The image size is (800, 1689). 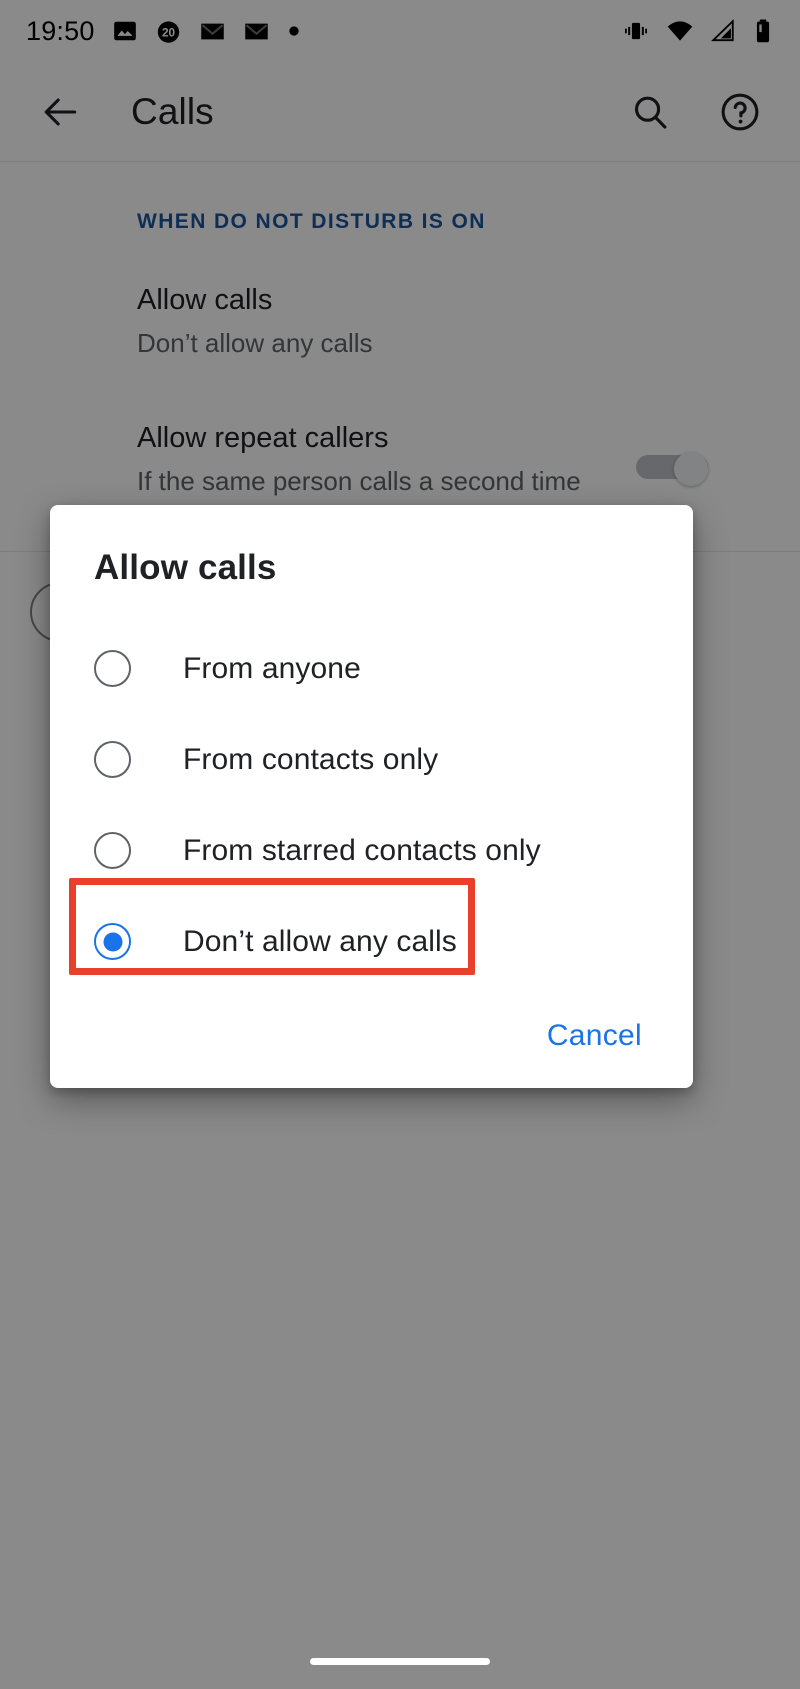 I want to click on radio-button-selected-icon, so click(x=112, y=941).